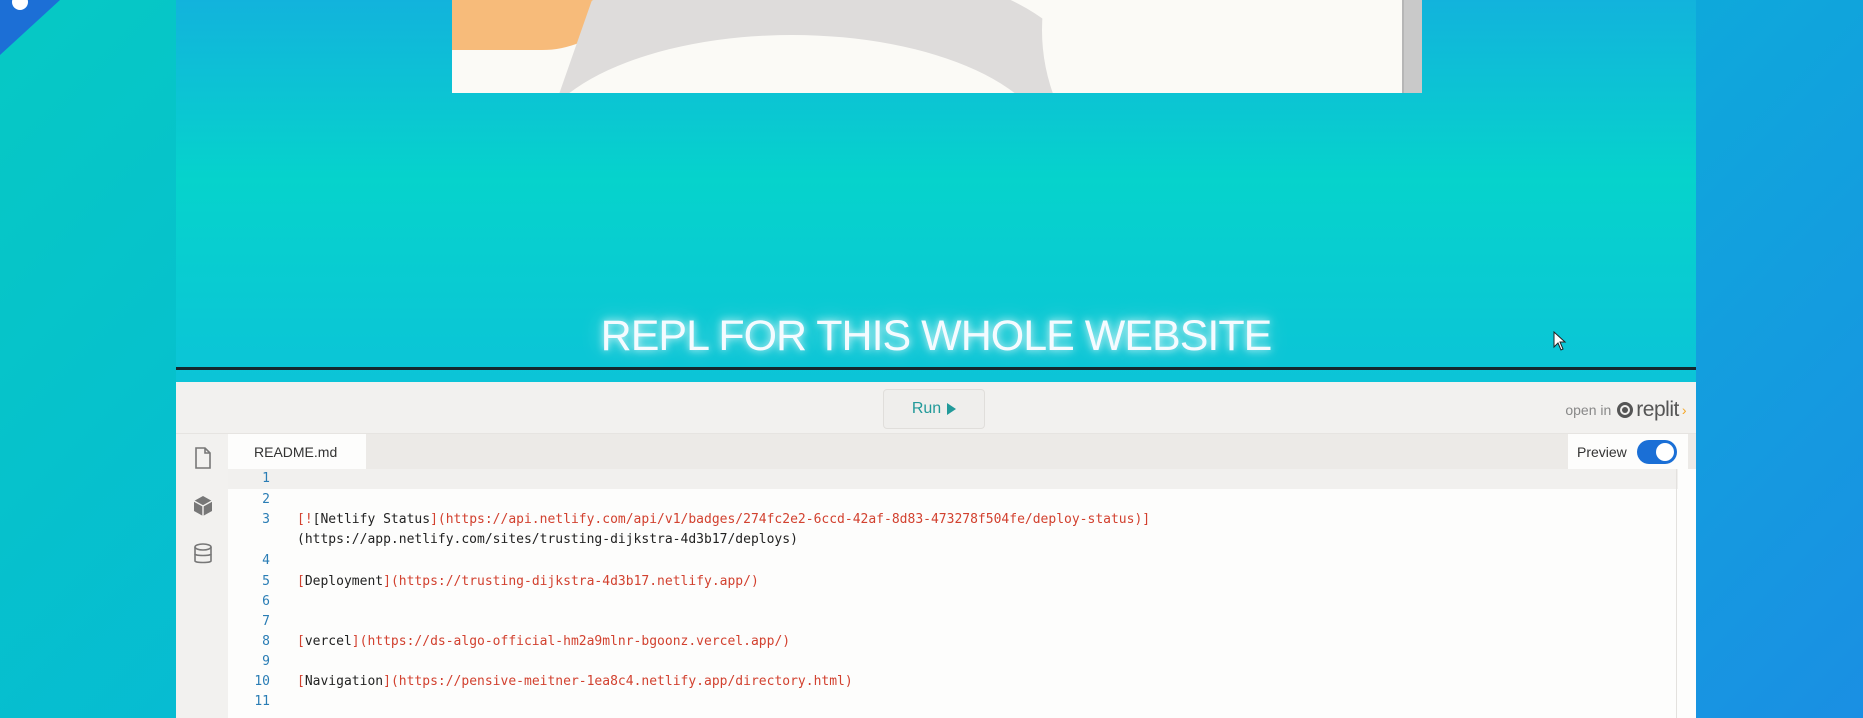  Describe the element at coordinates (266, 519) in the screenshot. I see `line-number: 3` at that location.